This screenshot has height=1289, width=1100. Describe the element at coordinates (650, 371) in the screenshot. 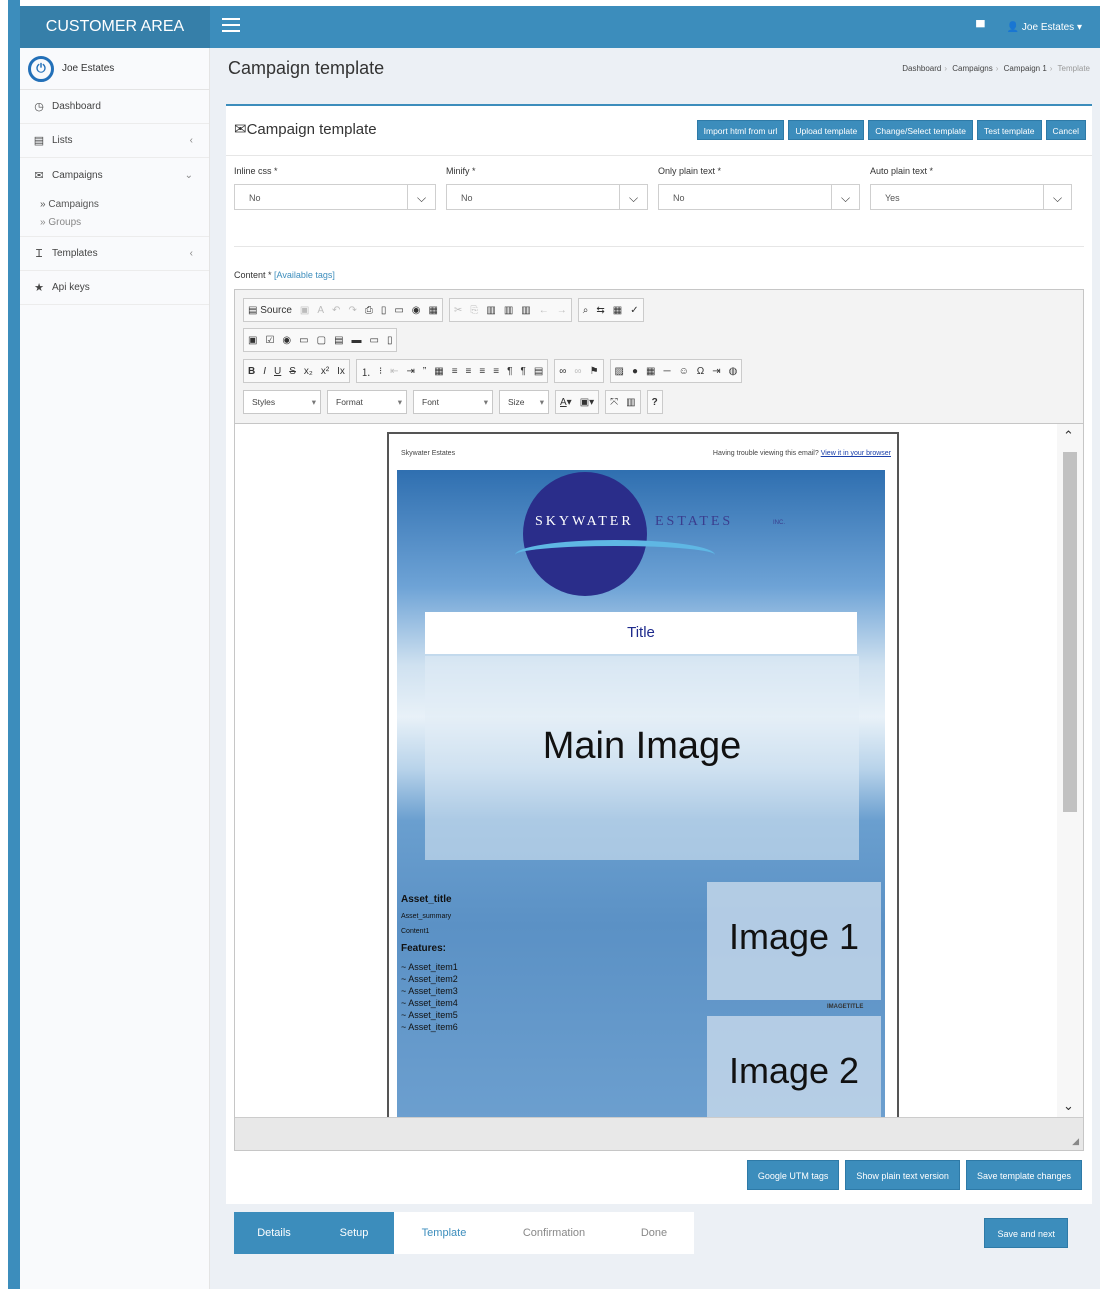

I see `table-icon: ▦` at that location.